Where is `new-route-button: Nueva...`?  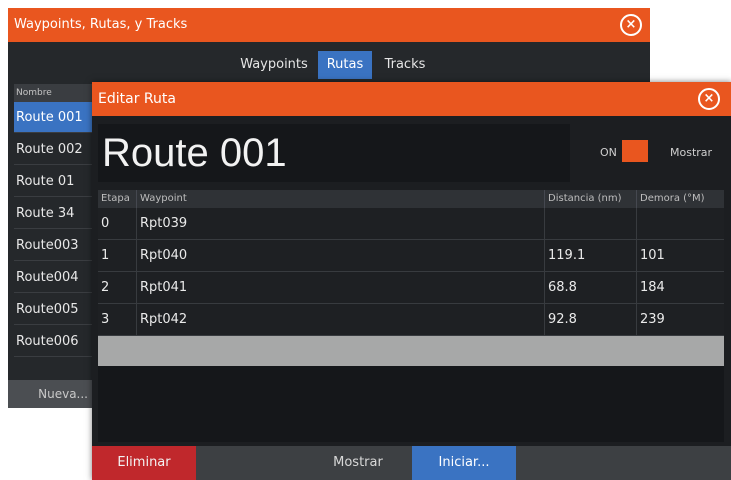
new-route-button: Nueva... is located at coordinates (51, 394).